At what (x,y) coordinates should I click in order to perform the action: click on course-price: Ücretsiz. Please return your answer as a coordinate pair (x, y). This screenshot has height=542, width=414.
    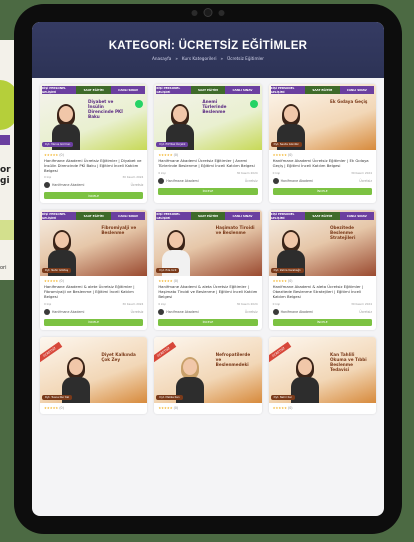
    Looking at the image, I should click on (251, 311).